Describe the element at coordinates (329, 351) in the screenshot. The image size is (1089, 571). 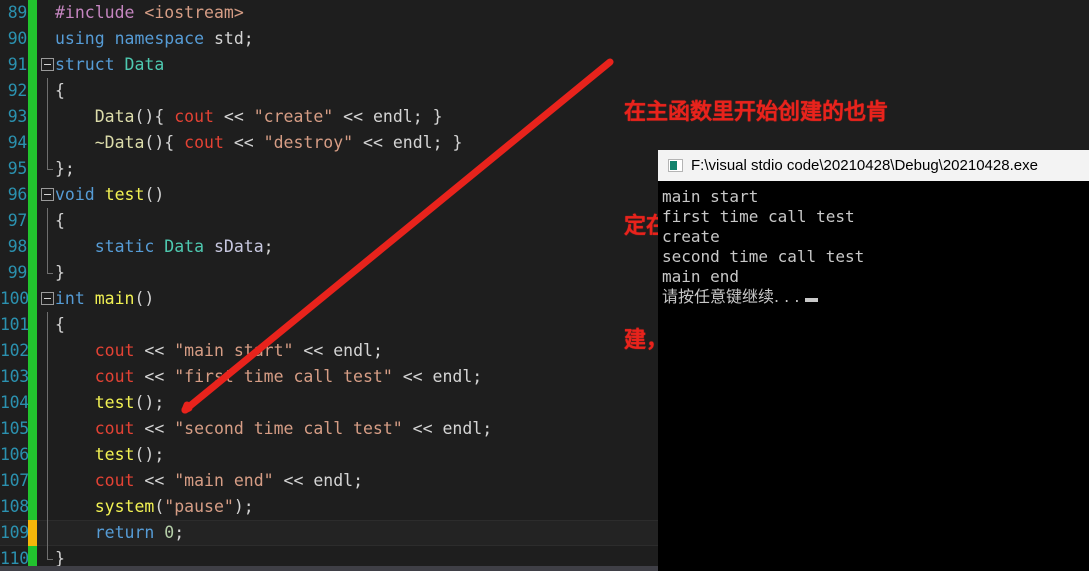
I see `code-line-102: 102 cout << "main start" << endl;` at that location.